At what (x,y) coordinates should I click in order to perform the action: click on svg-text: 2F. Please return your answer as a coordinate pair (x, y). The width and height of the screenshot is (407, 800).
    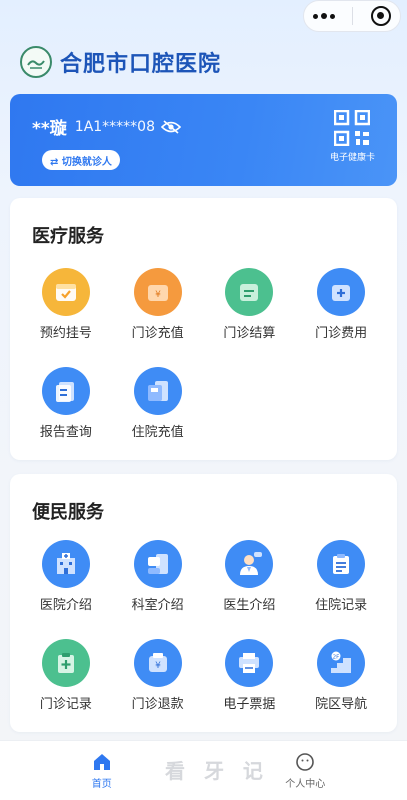
    Looking at the image, I should click on (336, 658).